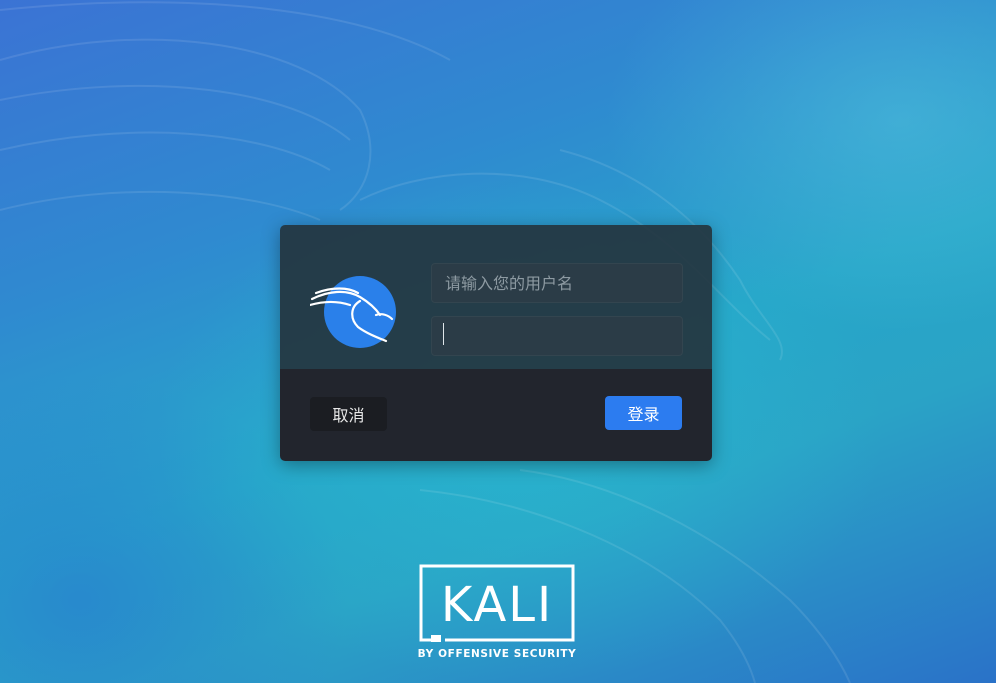  I want to click on text-cursor, so click(443, 334).